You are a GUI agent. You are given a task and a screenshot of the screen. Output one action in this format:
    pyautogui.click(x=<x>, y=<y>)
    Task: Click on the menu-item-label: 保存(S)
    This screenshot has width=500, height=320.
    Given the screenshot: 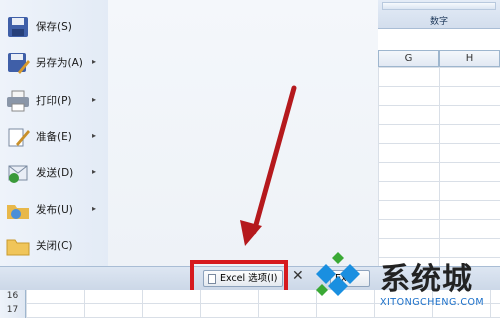 What is the action you would take?
    pyautogui.click(x=54, y=27)
    